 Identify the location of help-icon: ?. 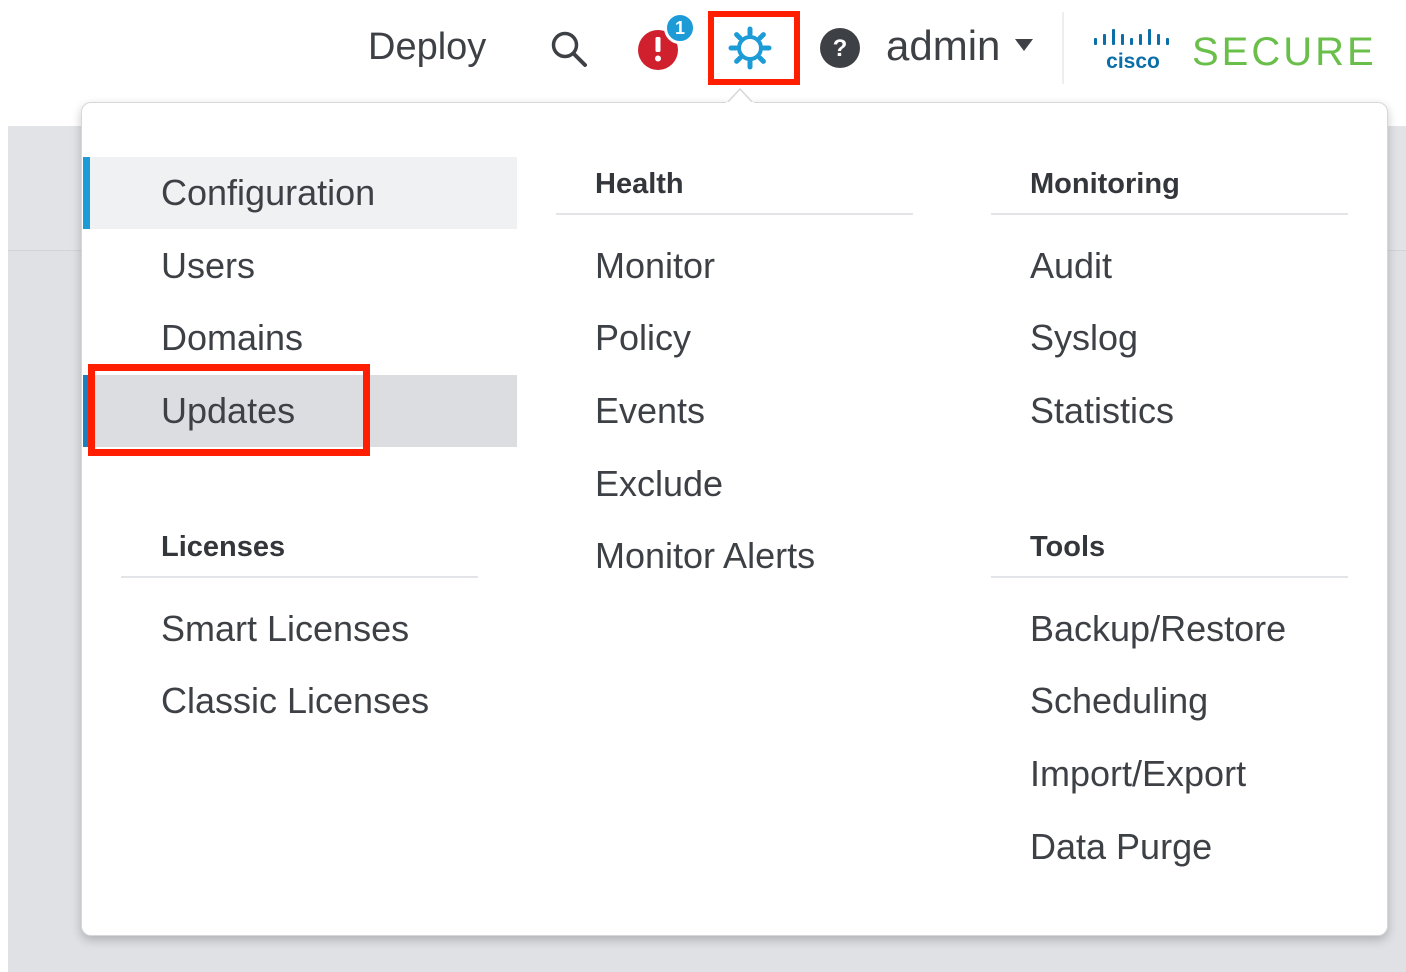
(840, 48).